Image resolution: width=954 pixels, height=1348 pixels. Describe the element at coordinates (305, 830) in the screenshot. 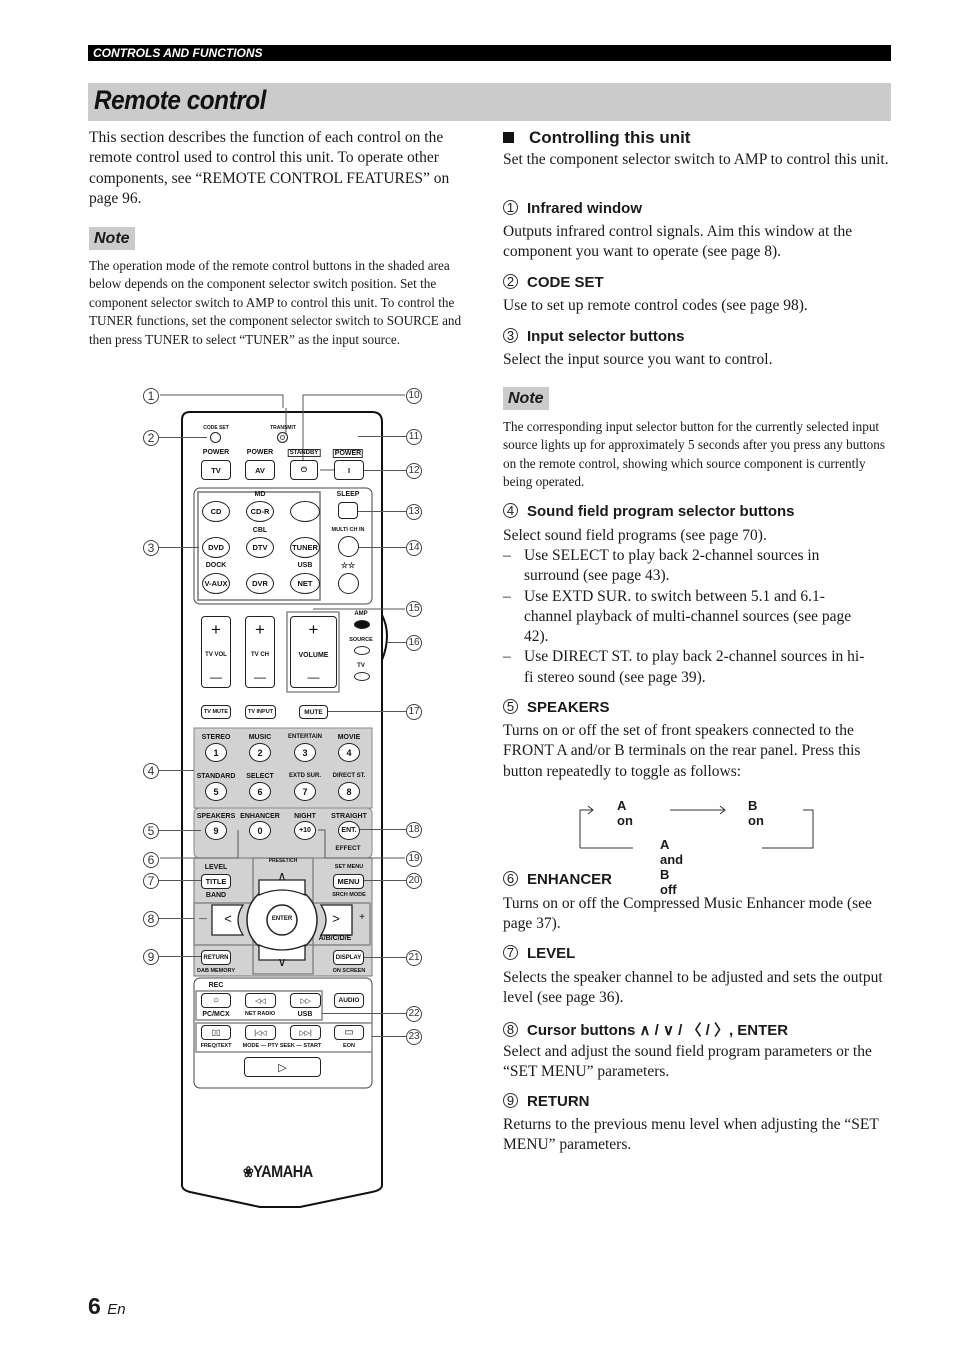

I see `program-button: +10` at that location.